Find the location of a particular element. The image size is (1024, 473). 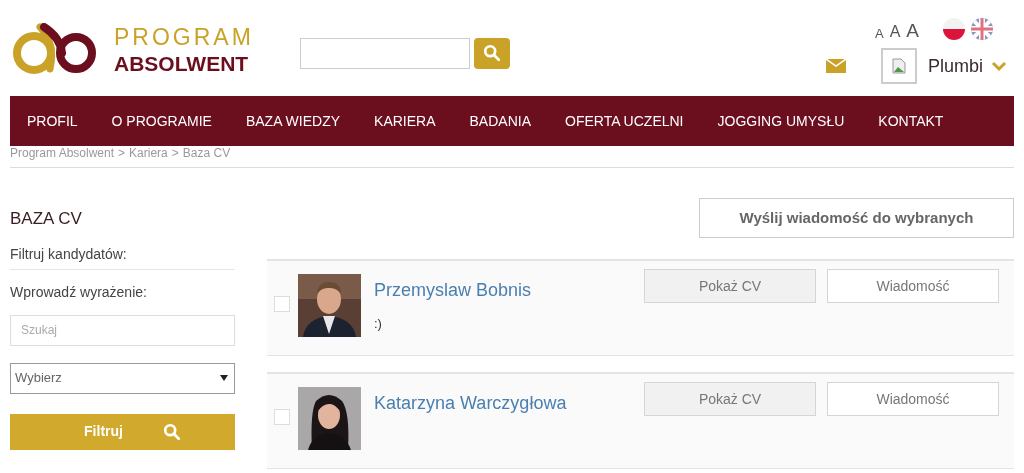

nav-link: BAZA WIEDZY is located at coordinates (293, 121).